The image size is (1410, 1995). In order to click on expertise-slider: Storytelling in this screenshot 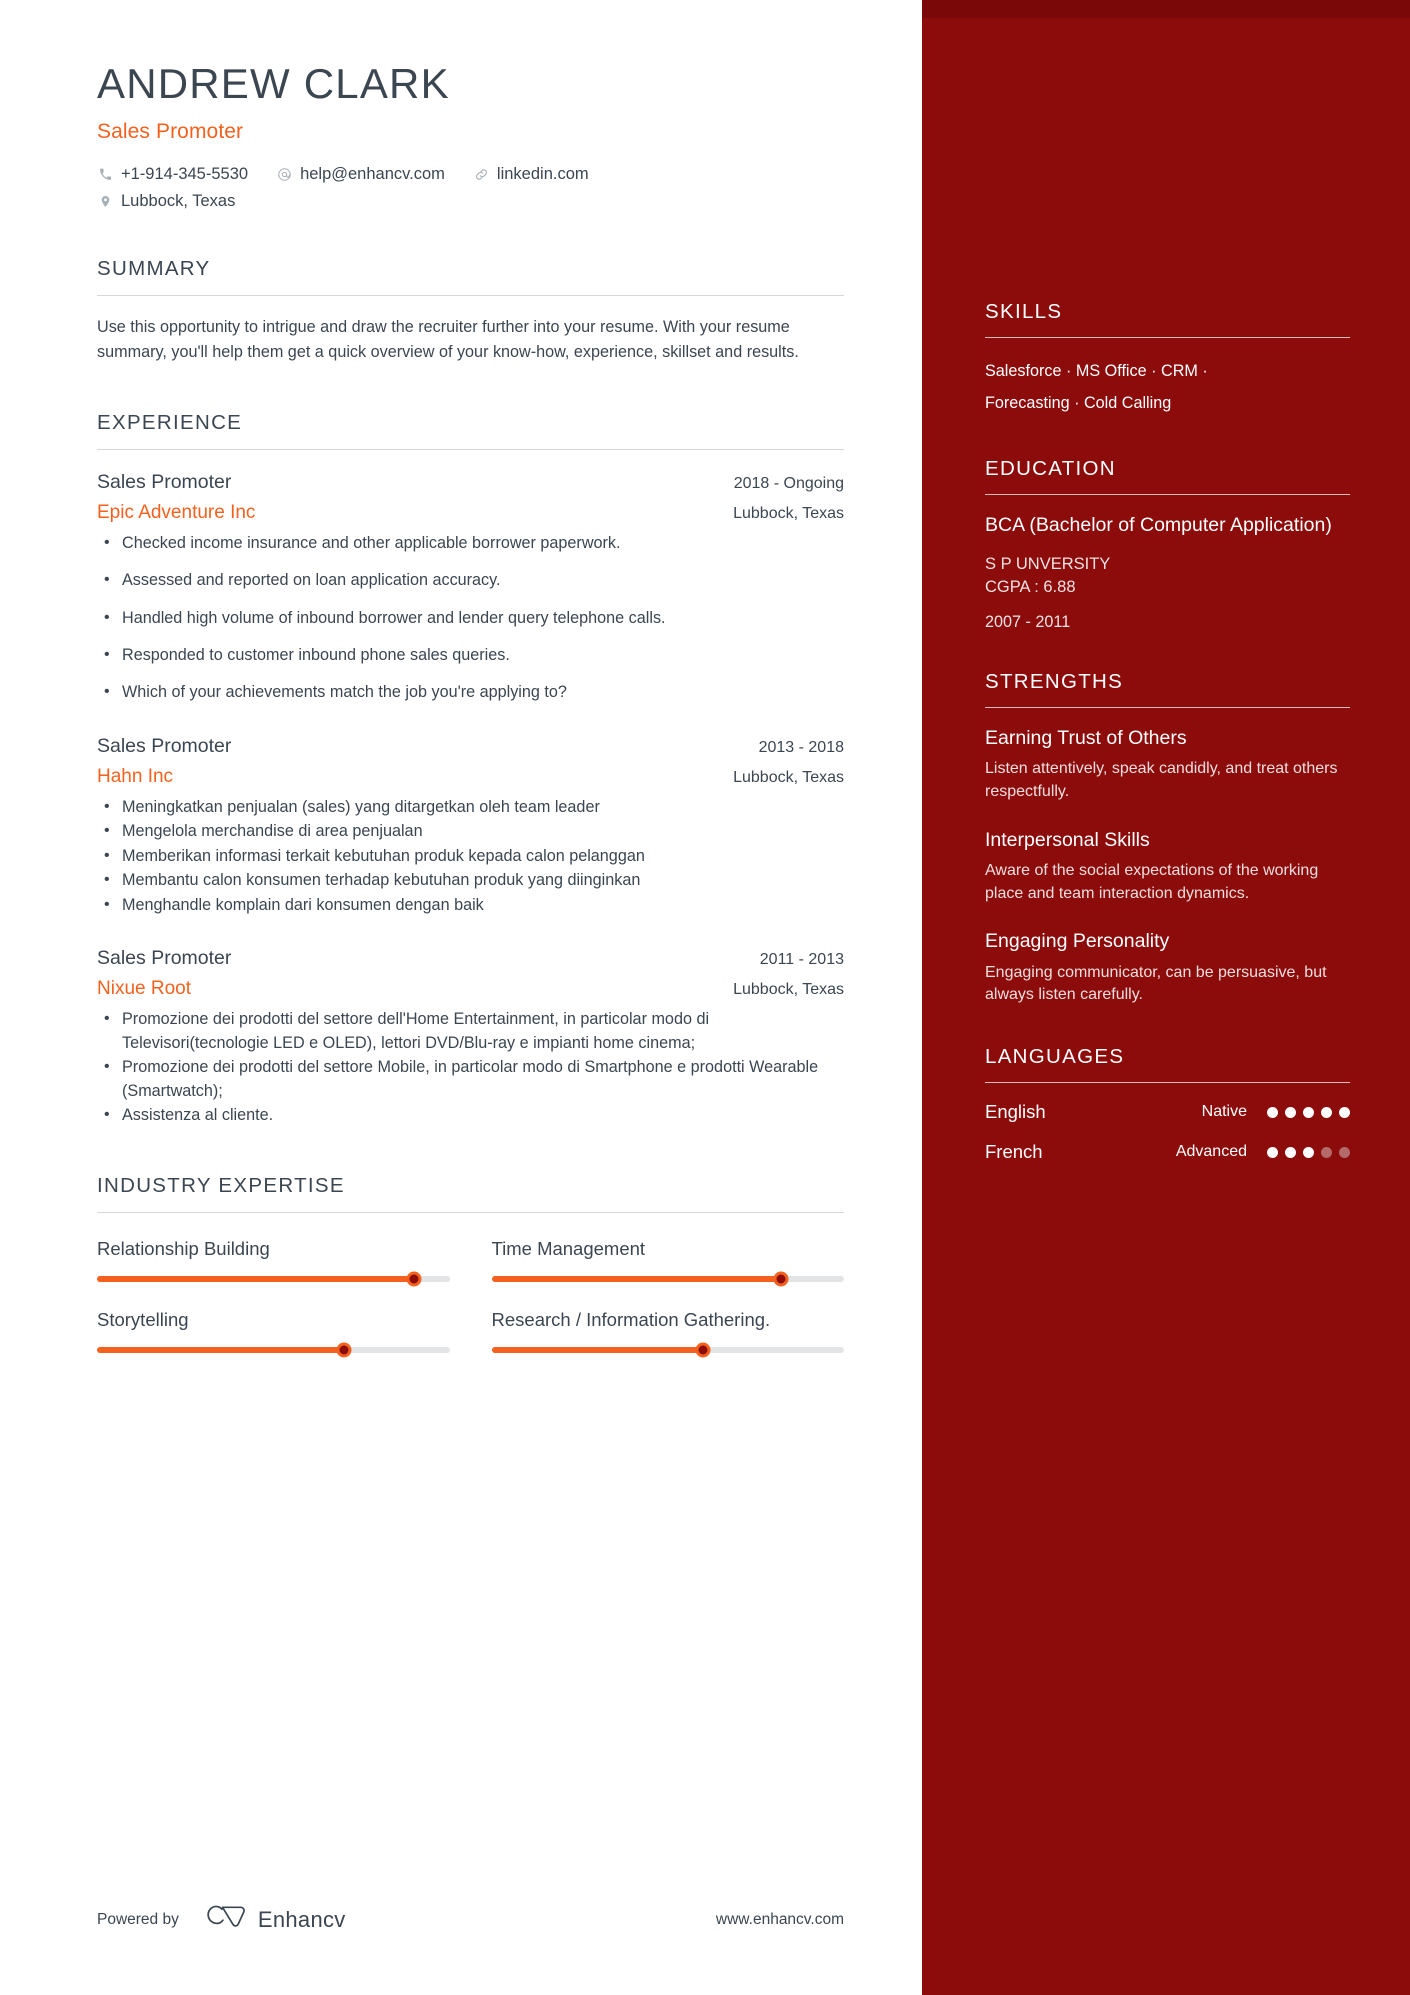, I will do `click(273, 1332)`.